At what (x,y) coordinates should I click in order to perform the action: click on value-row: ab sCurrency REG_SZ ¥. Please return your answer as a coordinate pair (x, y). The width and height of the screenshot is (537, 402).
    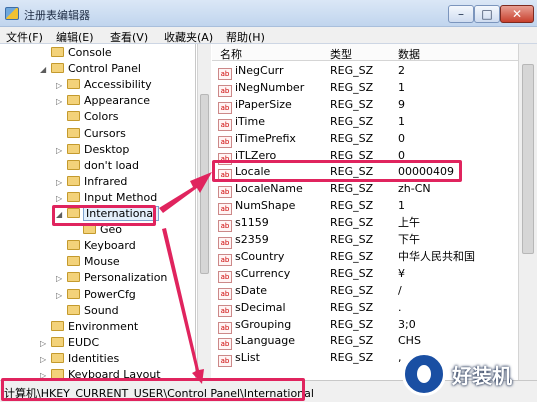
    Looking at the image, I should click on (365, 274).